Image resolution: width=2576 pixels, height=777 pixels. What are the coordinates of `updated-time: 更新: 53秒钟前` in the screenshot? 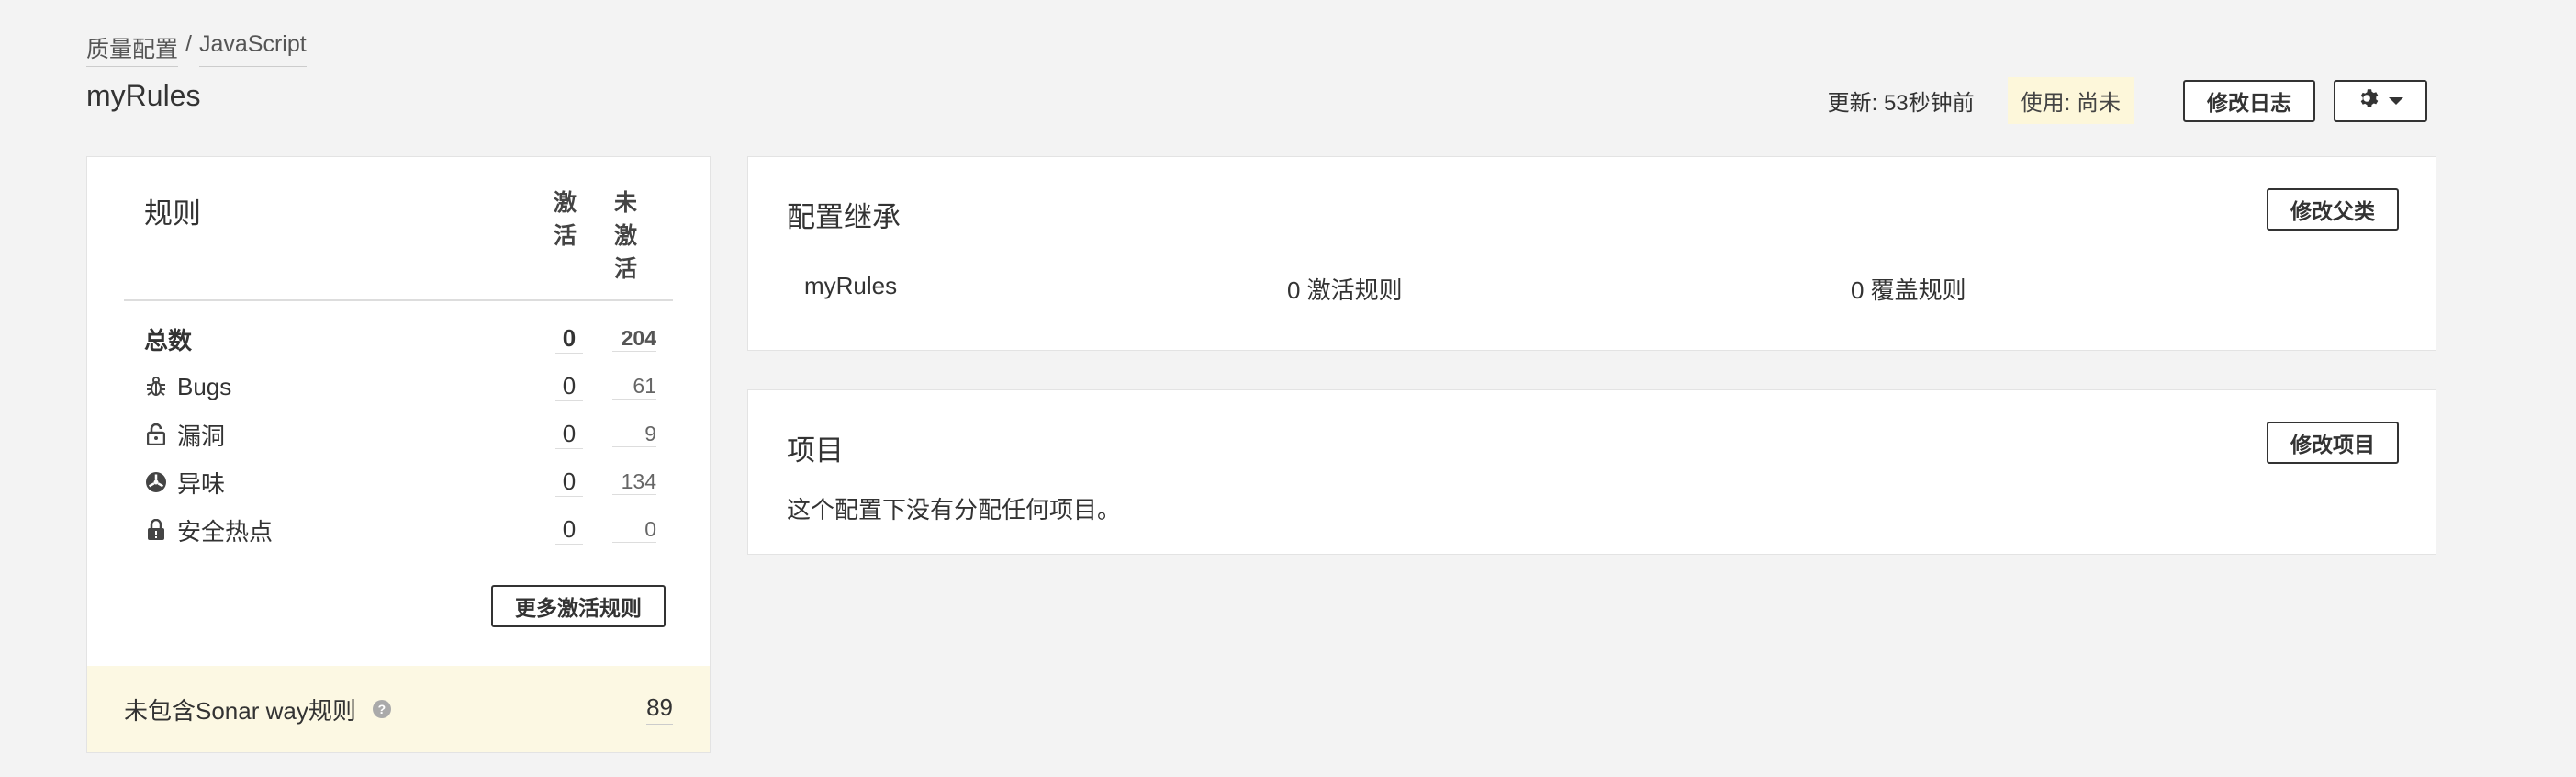 It's located at (1901, 104).